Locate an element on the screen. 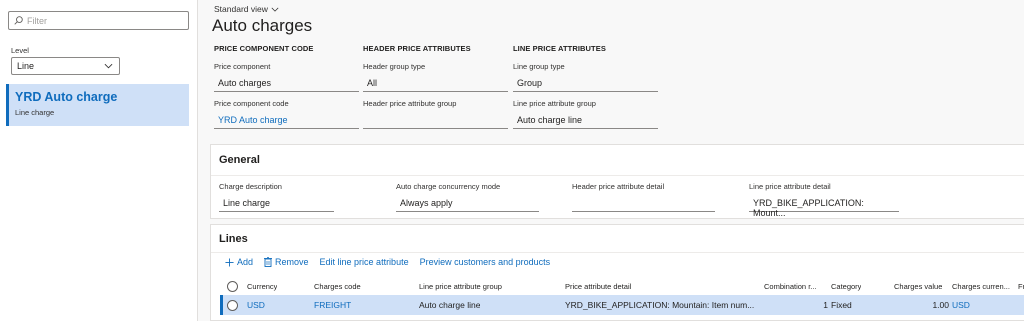 Image resolution: width=1024 pixels, height=321 pixels. charge-description-label: Charge description is located at coordinates (250, 186).